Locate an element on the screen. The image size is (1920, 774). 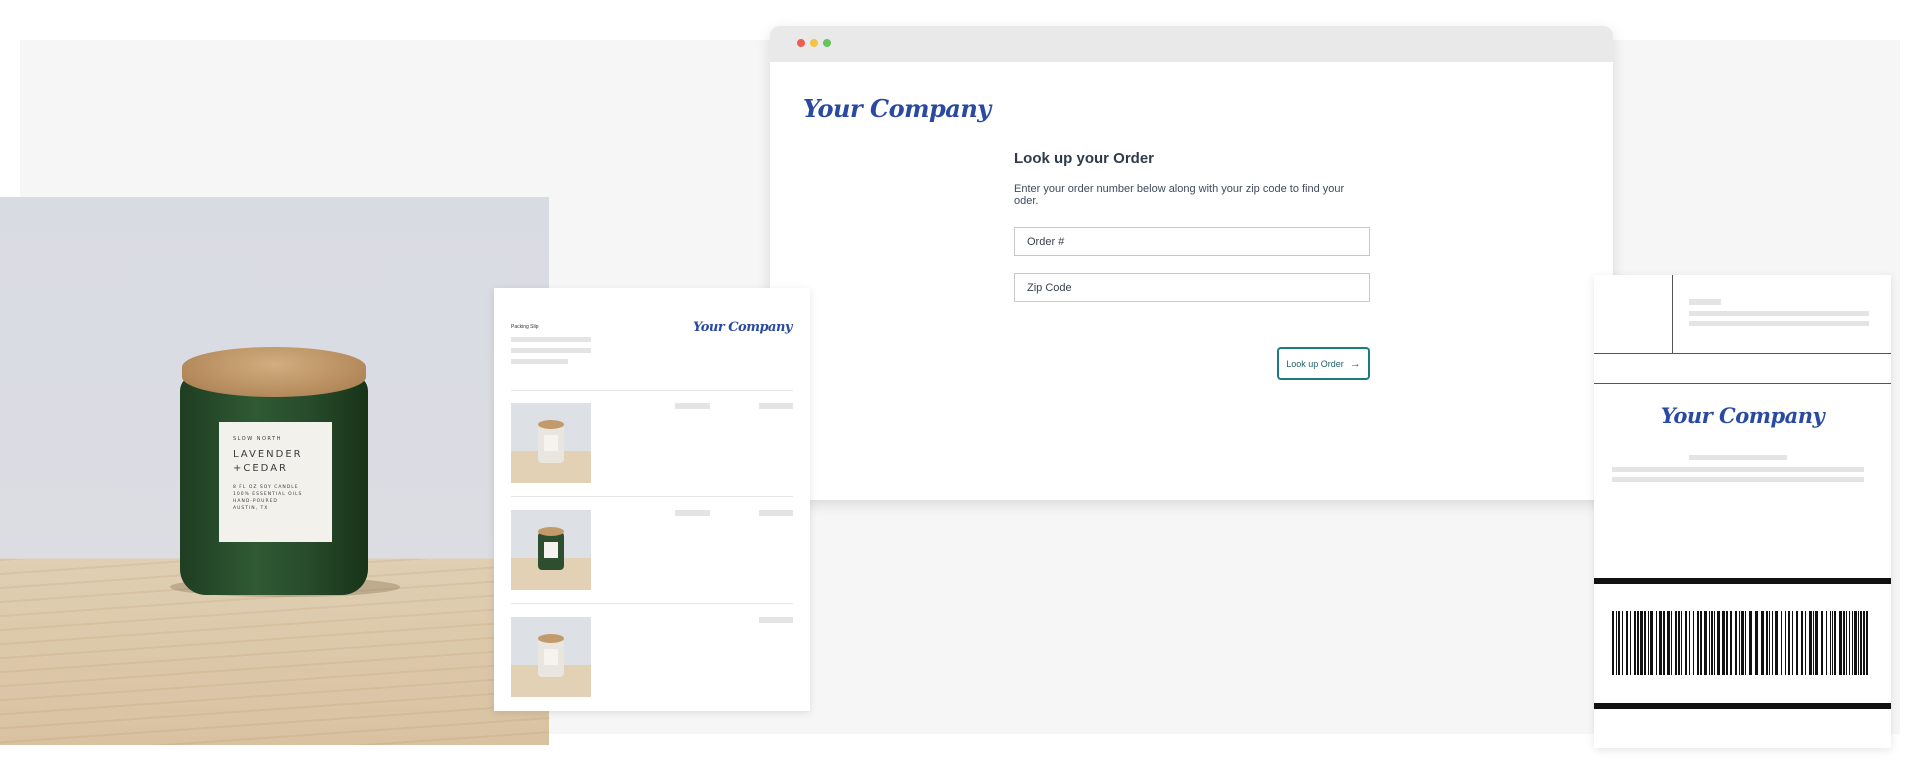
label-brand: SLOW NORTH is located at coordinates (257, 439).